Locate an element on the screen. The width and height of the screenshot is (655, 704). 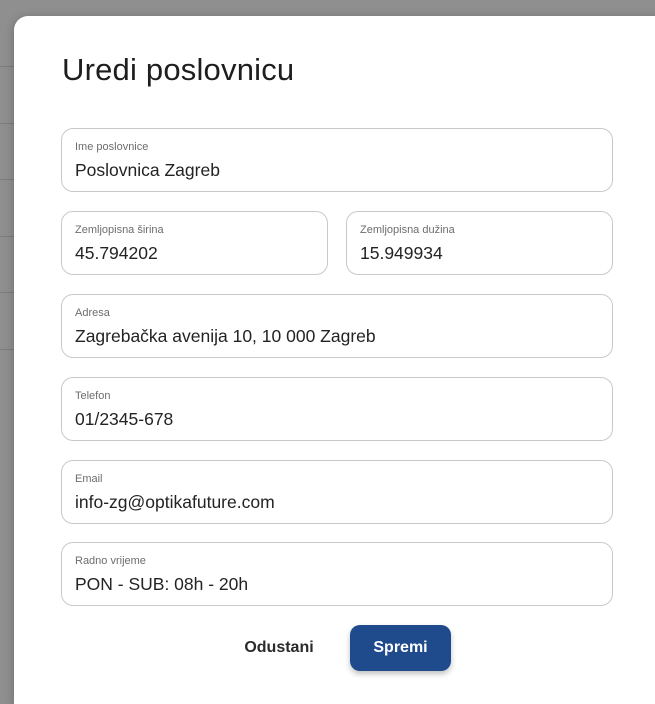
phone-value: 01/2345-678 is located at coordinates (124, 419).